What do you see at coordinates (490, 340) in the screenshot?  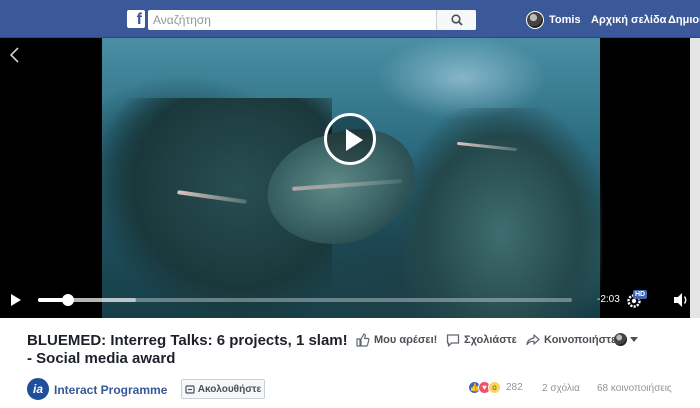 I see `comment-label: Σχολιάστε` at bounding box center [490, 340].